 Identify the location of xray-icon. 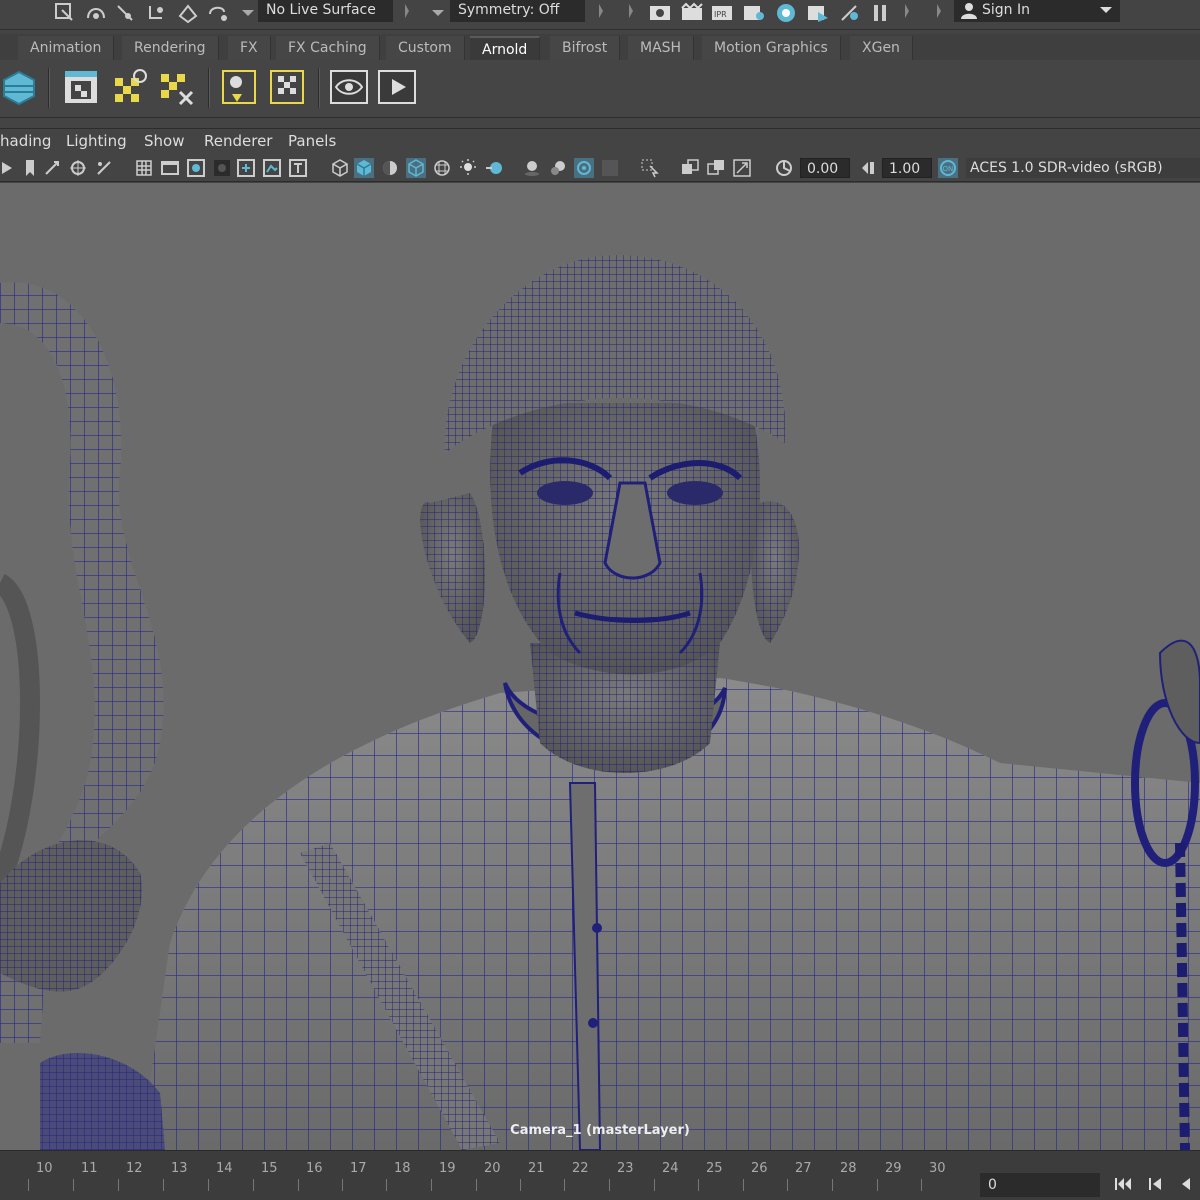
(690, 168).